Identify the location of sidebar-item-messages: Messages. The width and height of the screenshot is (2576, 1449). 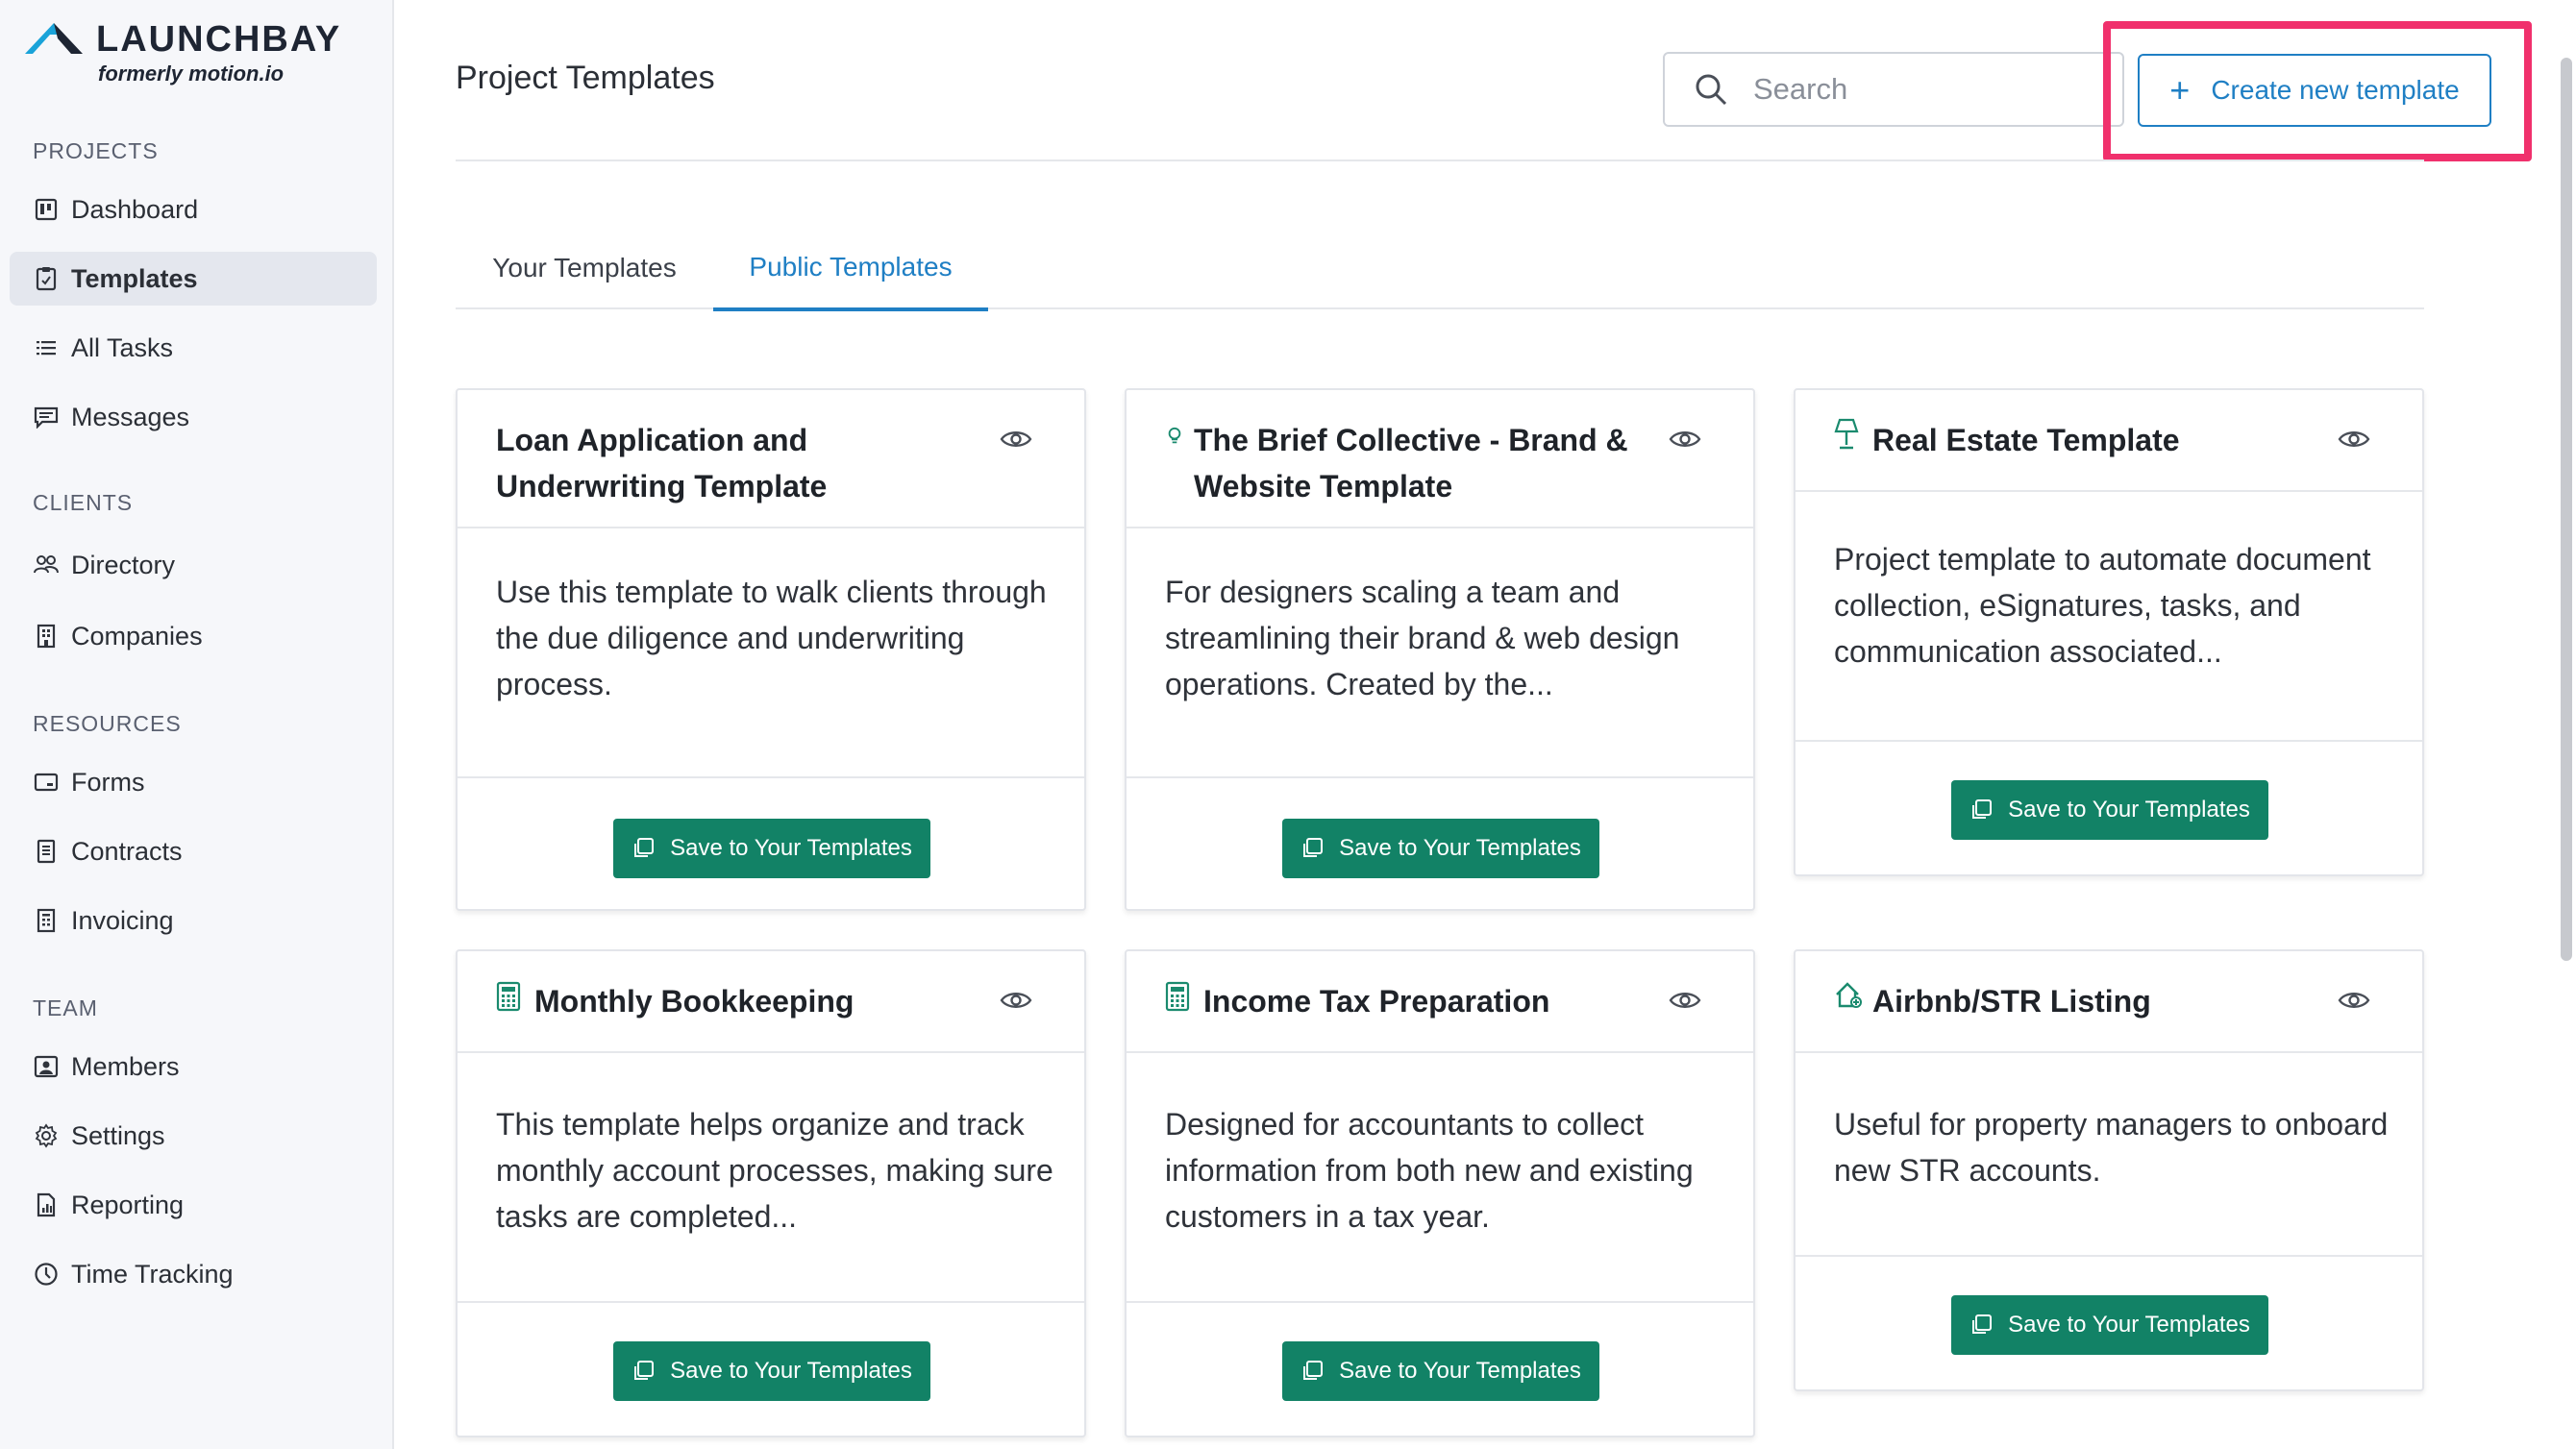
(194, 417).